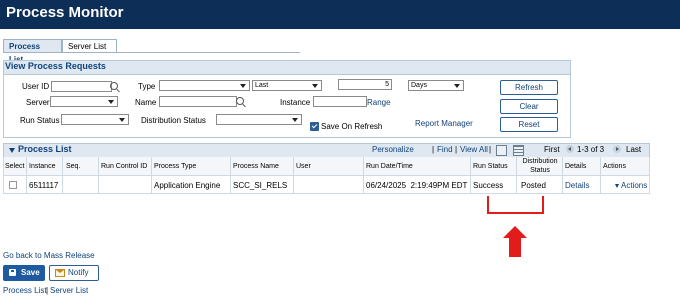 This screenshot has width=680, height=300. Describe the element at coordinates (633, 149) in the screenshot. I see `last-label: Last` at that location.